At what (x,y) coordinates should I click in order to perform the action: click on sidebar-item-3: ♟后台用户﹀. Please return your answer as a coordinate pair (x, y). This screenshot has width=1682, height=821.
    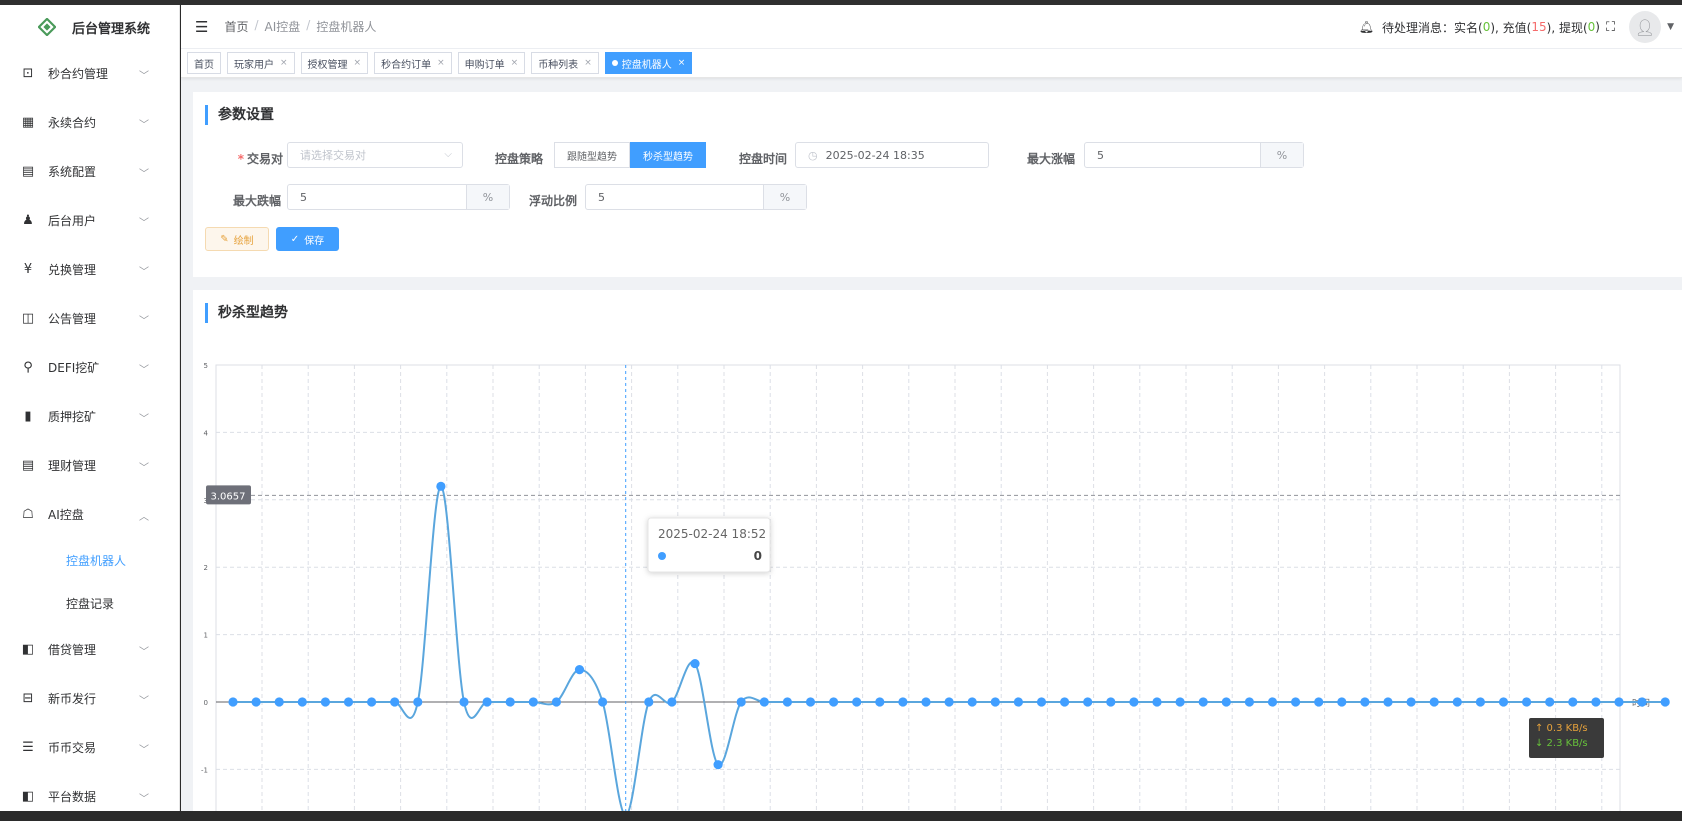
    Looking at the image, I should click on (89, 220).